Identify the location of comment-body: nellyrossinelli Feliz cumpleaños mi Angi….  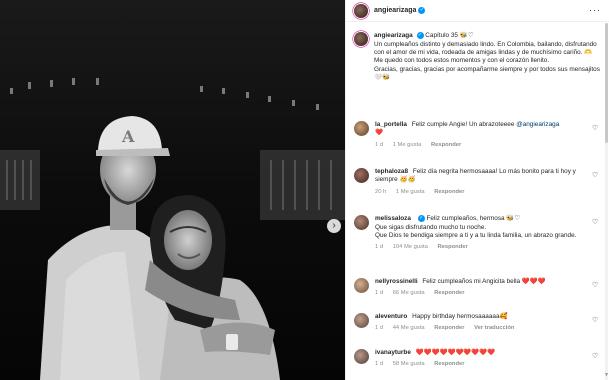
(480, 288).